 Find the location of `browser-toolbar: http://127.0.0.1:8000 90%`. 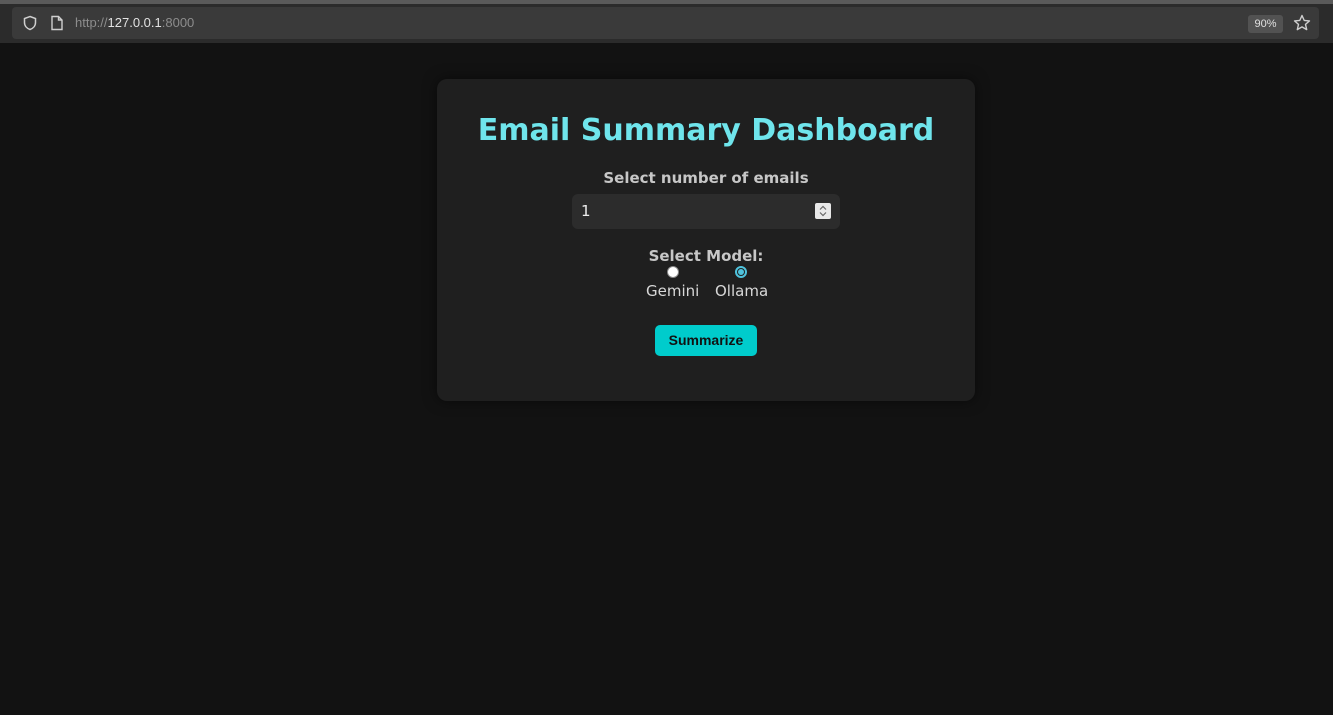

browser-toolbar: http://127.0.0.1:8000 90% is located at coordinates (666, 23).